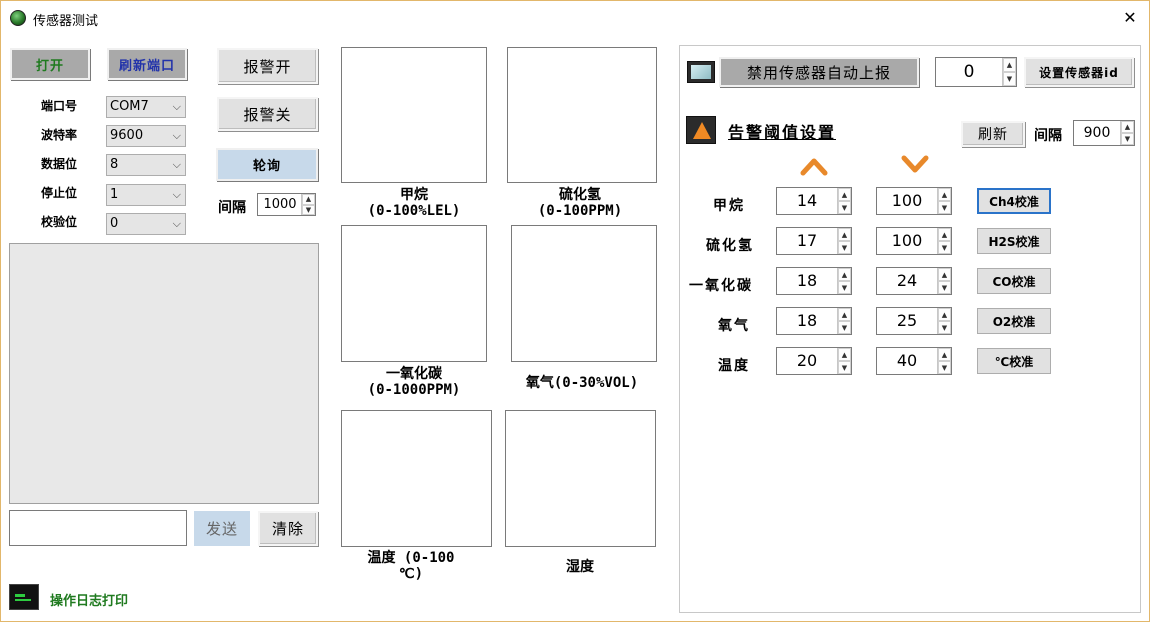  I want to click on refresh-port-button: 刷新端口, so click(147, 64).